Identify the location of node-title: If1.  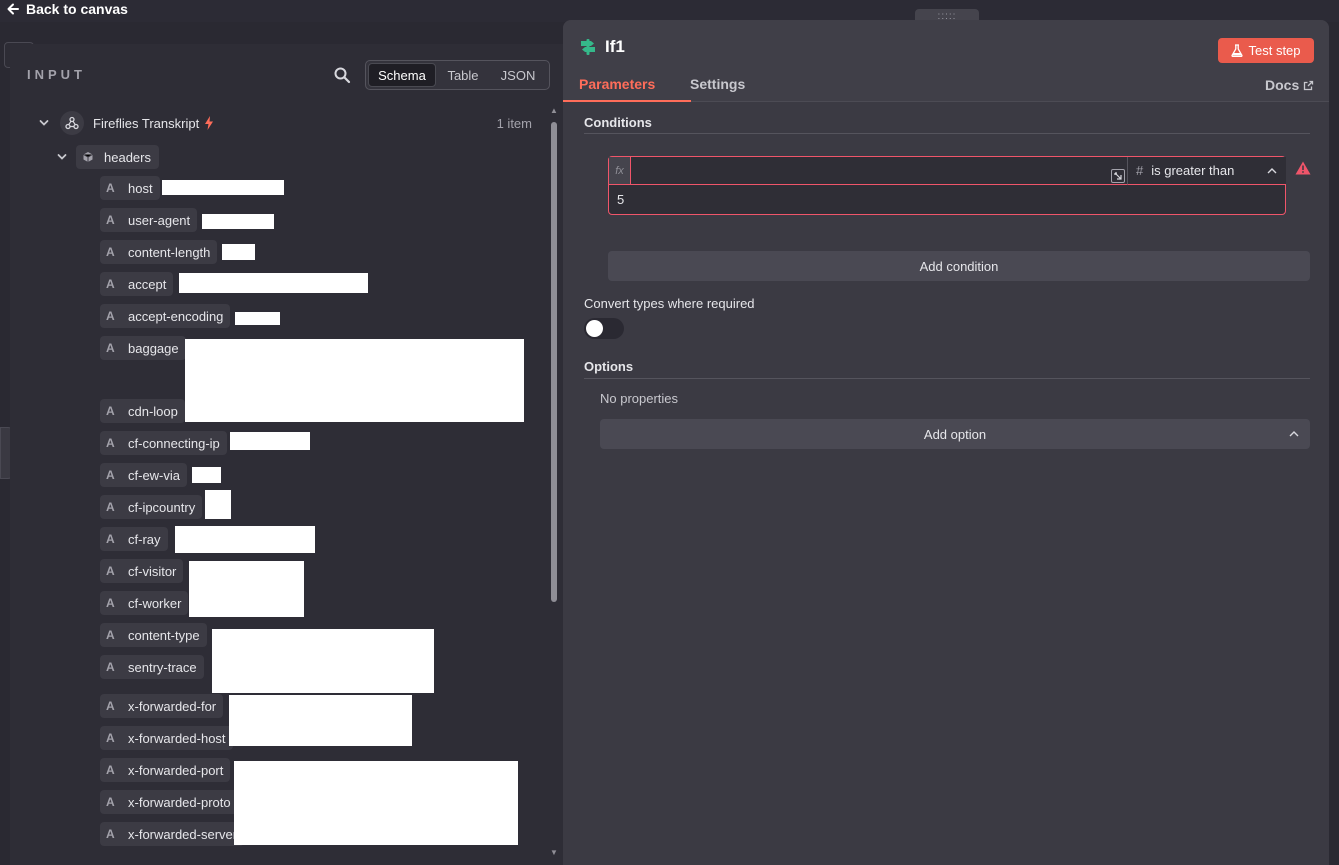
(602, 47).